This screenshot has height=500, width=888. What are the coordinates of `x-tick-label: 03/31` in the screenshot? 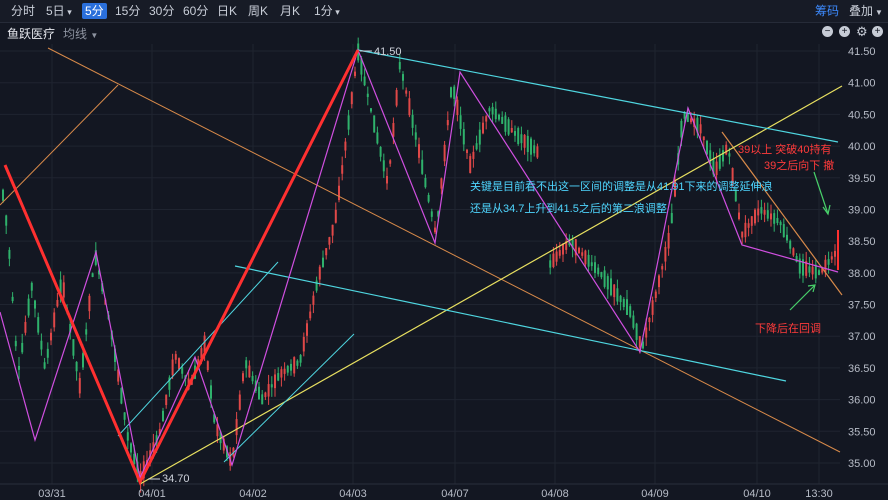 It's located at (52, 494).